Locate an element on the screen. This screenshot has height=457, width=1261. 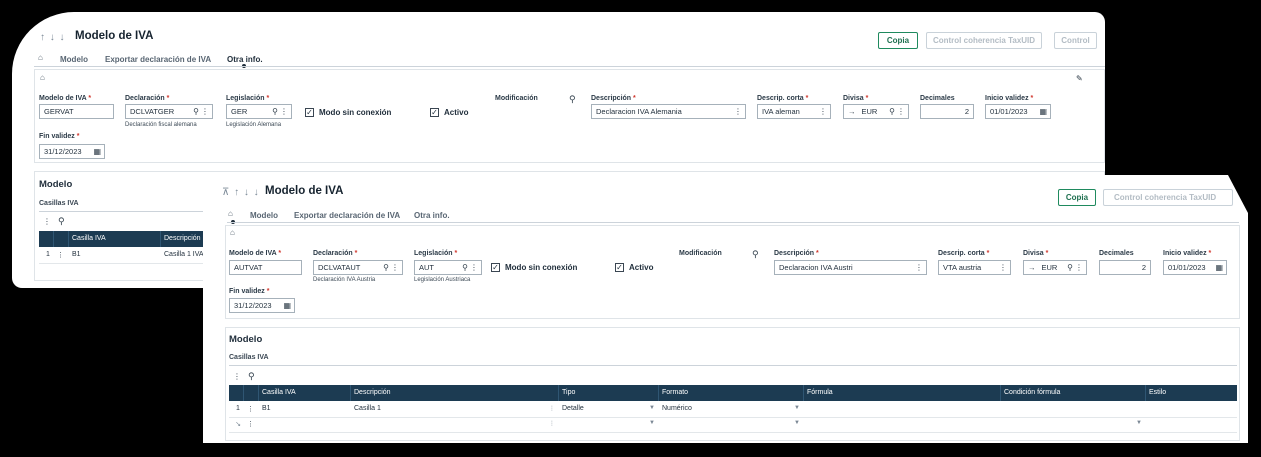
navigation-arrows-icon: ⊼ ↑ ↓ ↓ is located at coordinates (241, 192).